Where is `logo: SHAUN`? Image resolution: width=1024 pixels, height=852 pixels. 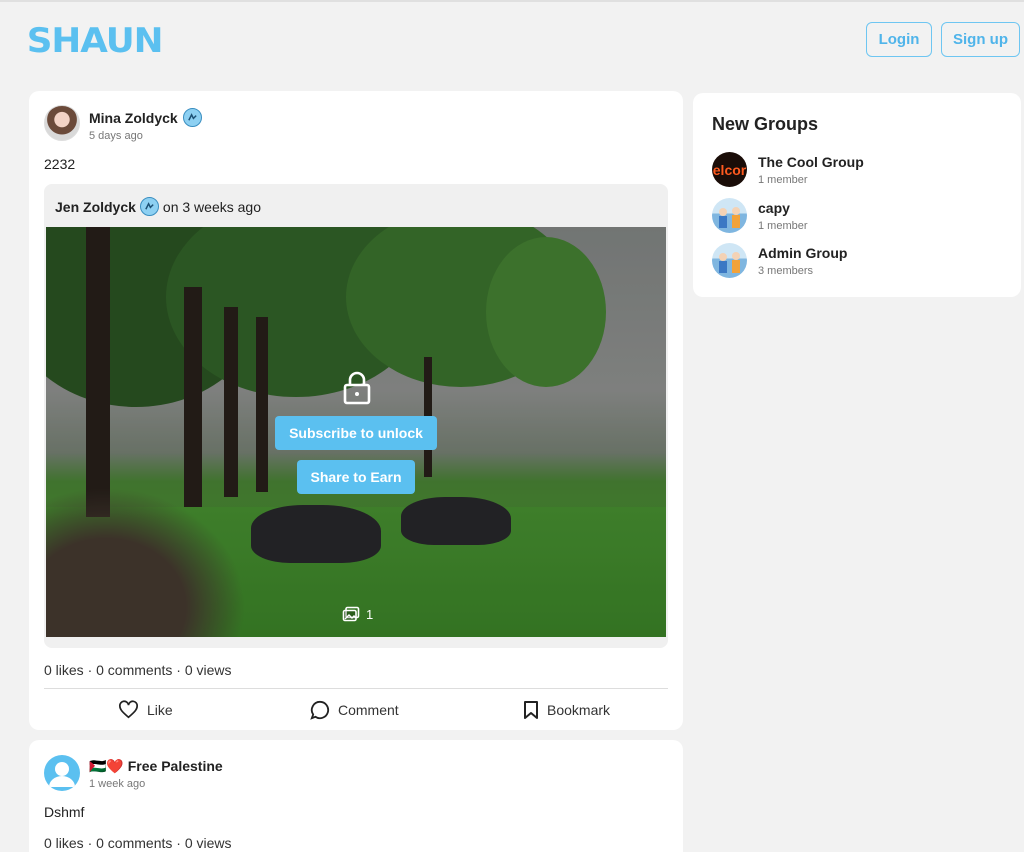 logo: SHAUN is located at coordinates (95, 41).